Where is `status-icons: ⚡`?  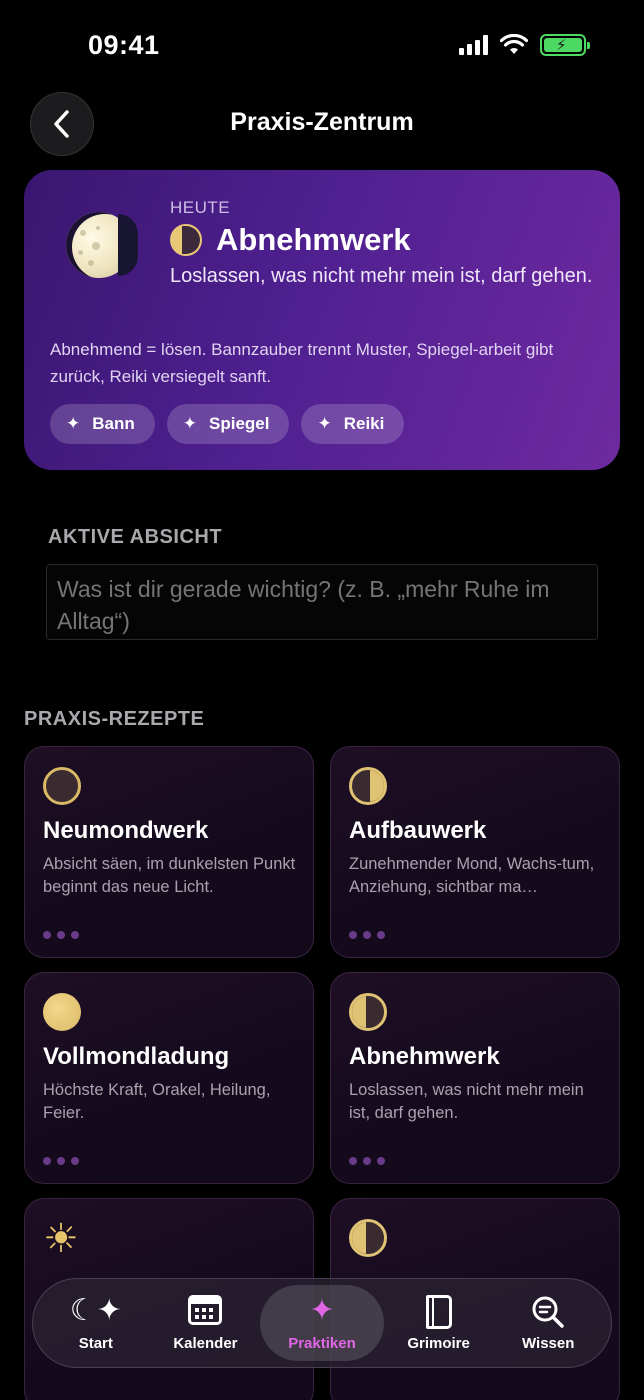 status-icons: ⚡ is located at coordinates (524, 45).